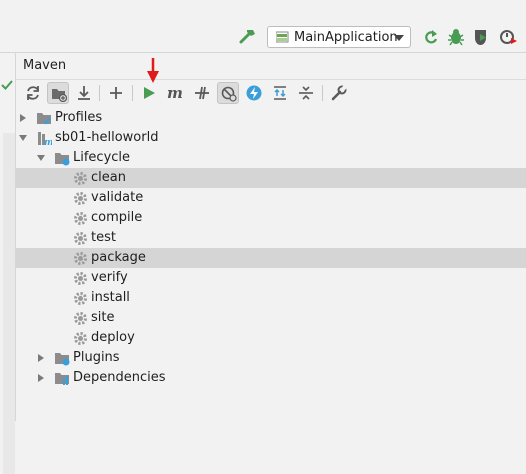 This screenshot has height=474, width=526. I want to click on dependencies-folder-icon, so click(62, 379).